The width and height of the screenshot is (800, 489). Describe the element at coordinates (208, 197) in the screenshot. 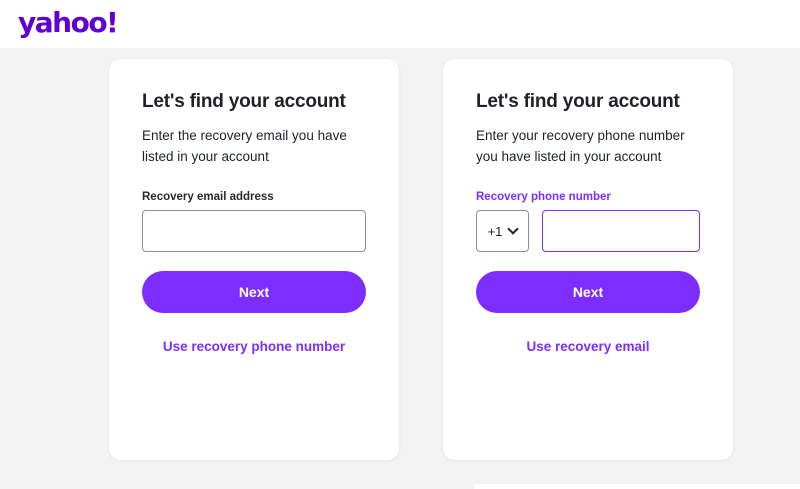

I see `recovery-email-label: Recovery email address` at that location.